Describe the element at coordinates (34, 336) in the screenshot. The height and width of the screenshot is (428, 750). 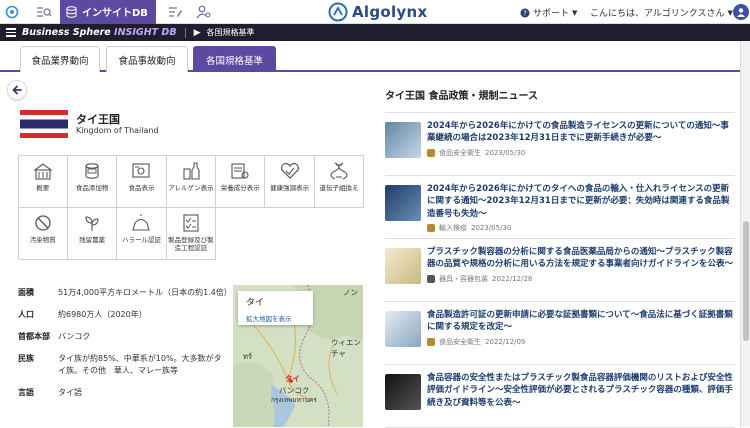
I see `info-key: 首都本部` at that location.